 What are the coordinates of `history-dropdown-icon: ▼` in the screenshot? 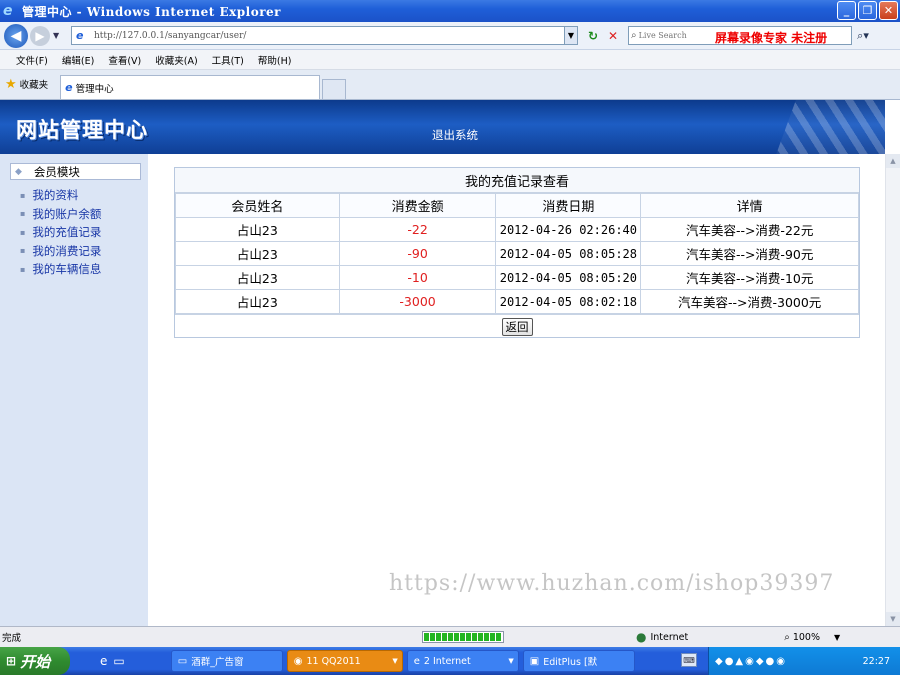 It's located at (58, 35).